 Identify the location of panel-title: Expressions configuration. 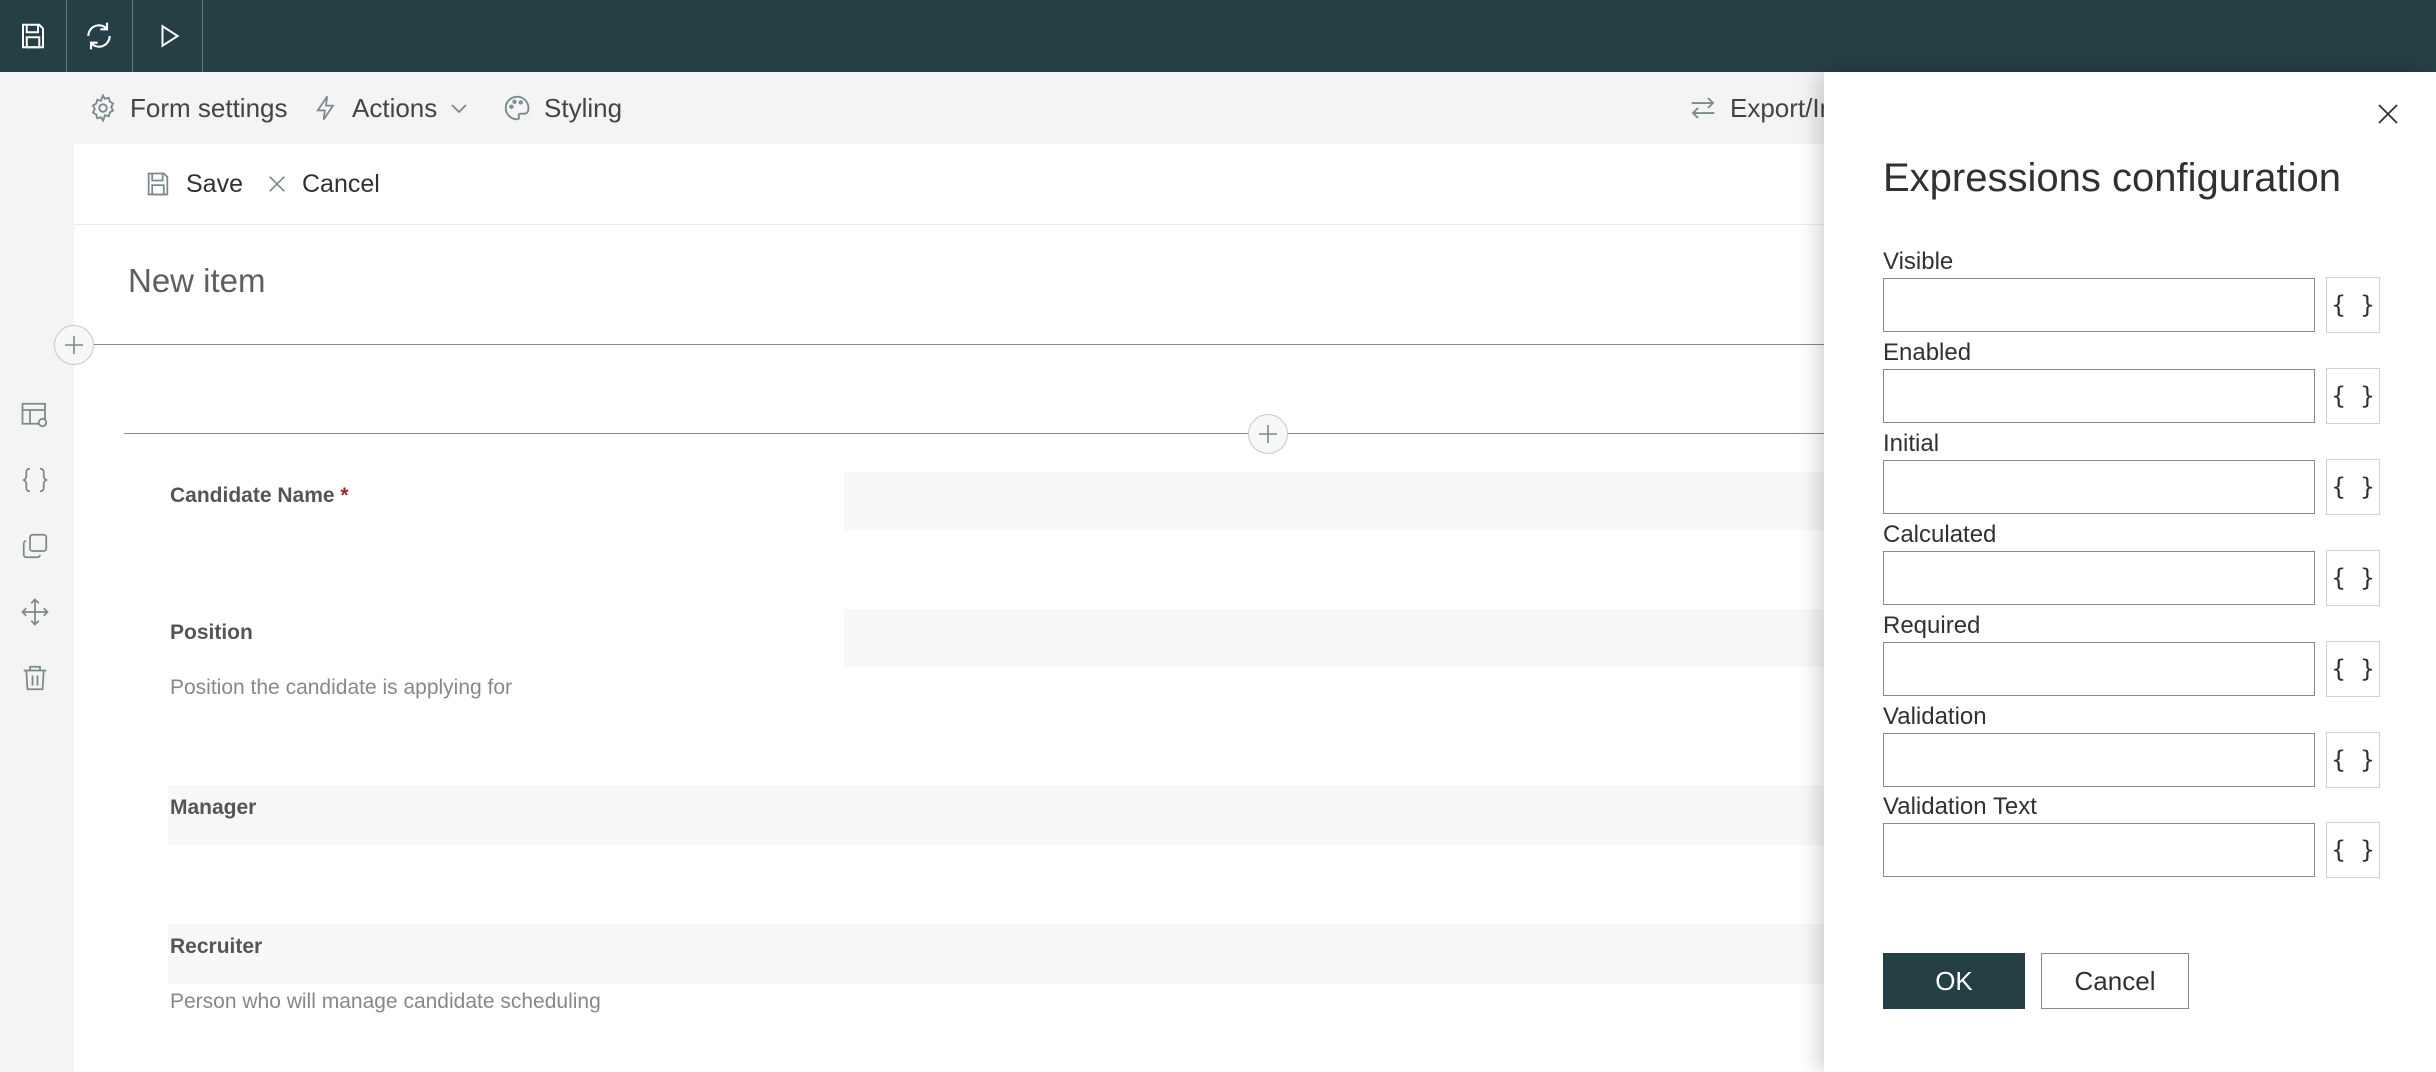
(2112, 178).